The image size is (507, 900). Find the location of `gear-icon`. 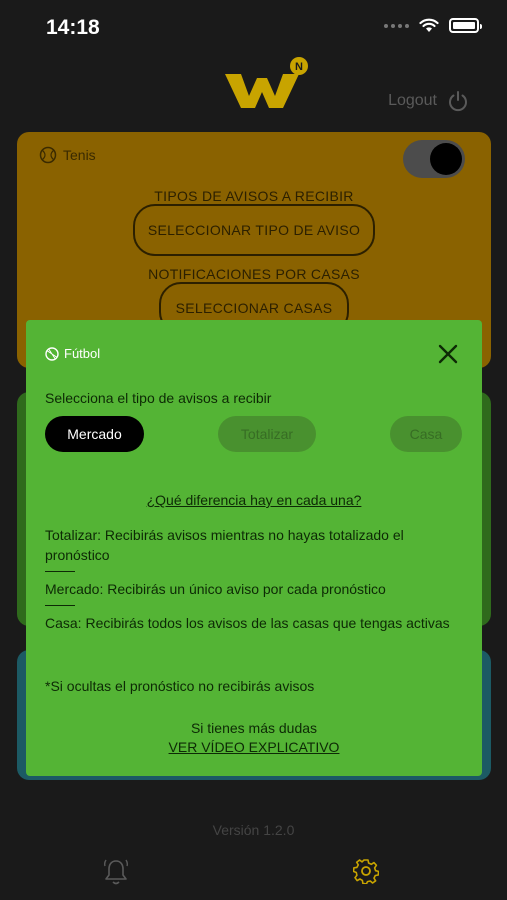

gear-icon is located at coordinates (366, 871).